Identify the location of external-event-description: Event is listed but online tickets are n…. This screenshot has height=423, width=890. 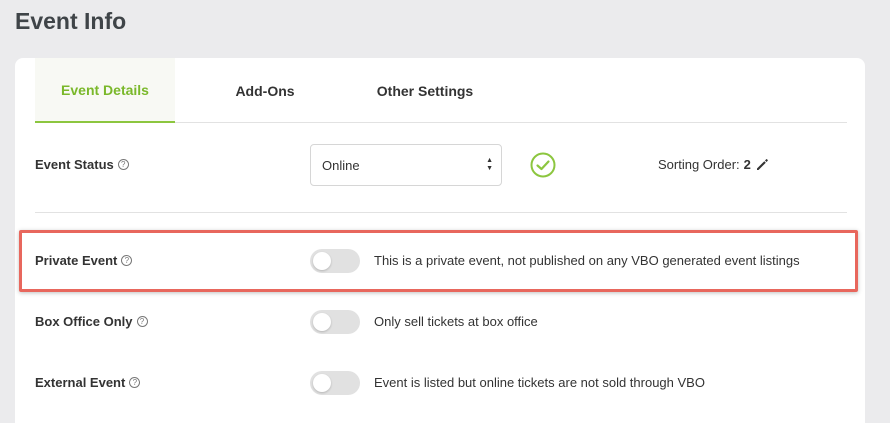
(539, 382).